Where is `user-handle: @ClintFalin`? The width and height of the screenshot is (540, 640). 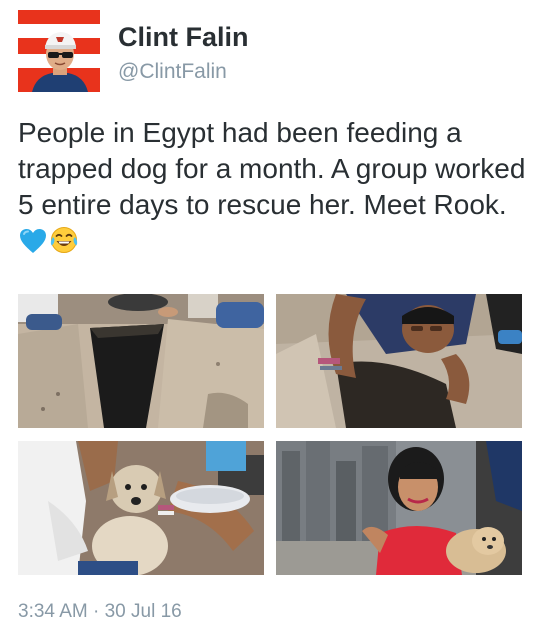 user-handle: @ClintFalin is located at coordinates (172, 72).